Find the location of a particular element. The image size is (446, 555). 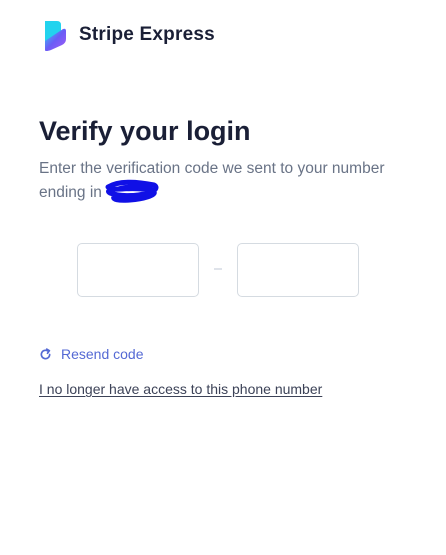

brand-header: Stripe Express is located at coordinates (129, 35).